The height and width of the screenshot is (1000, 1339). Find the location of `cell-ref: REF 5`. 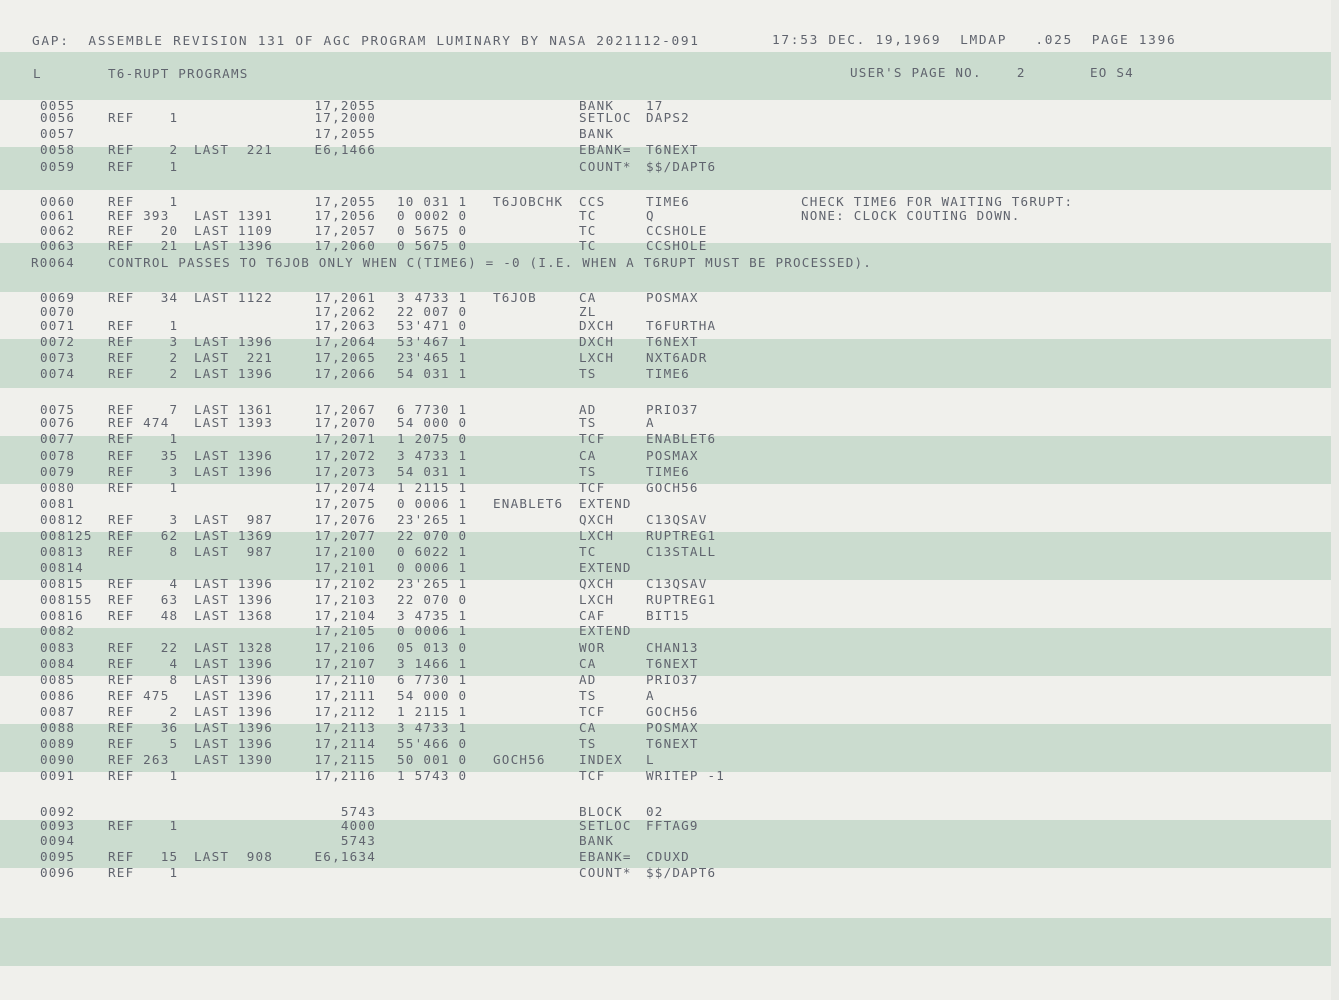

cell-ref: REF 5 is located at coordinates (143, 743).